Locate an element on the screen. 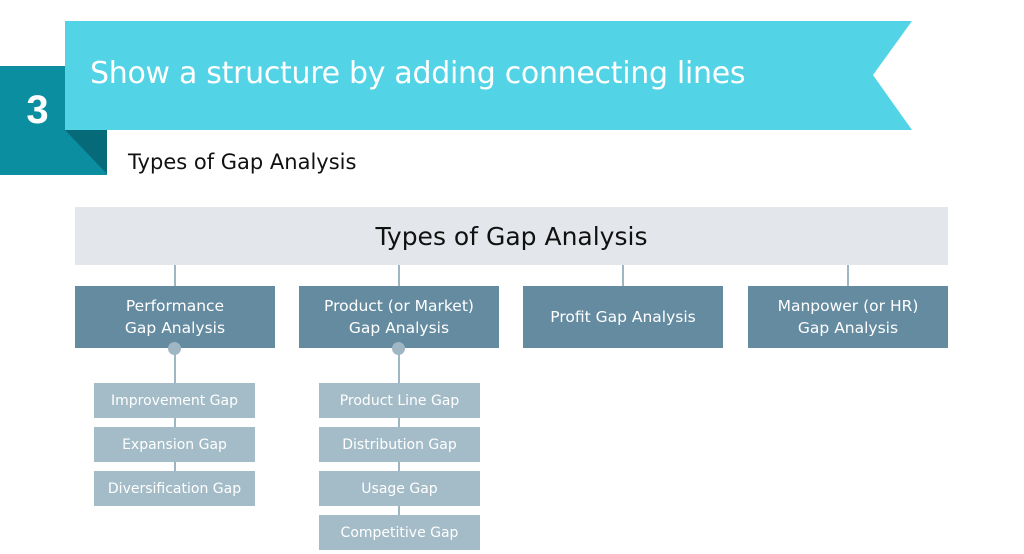 This screenshot has width=1024, height=554. badge-fold-shape is located at coordinates (86, 152).